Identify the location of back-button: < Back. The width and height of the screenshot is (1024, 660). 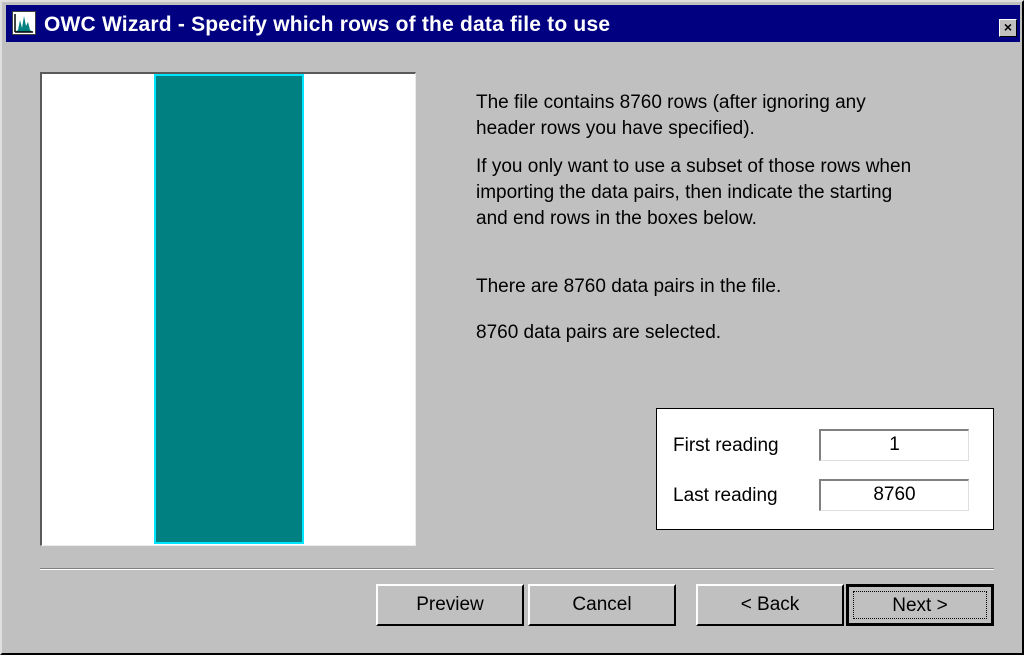
(770, 605).